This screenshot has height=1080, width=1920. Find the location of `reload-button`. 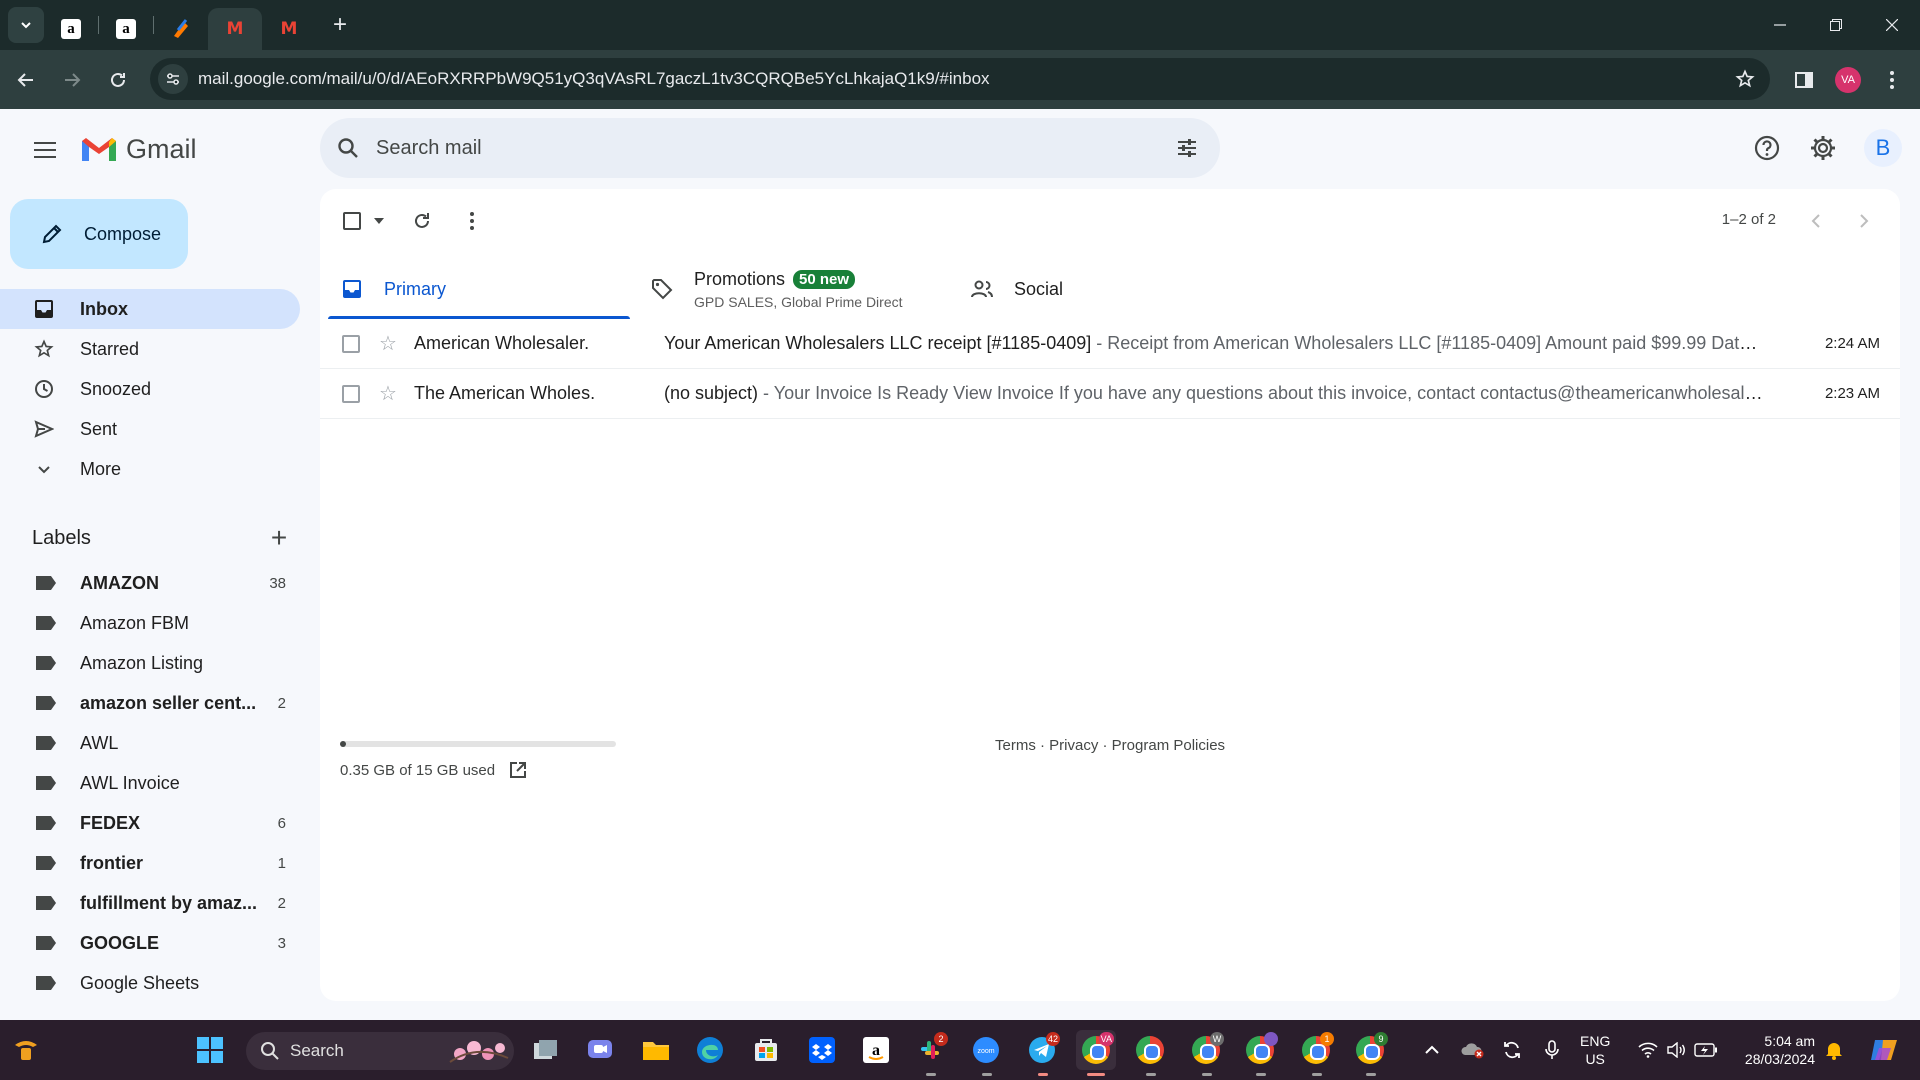

reload-button is located at coordinates (118, 80).